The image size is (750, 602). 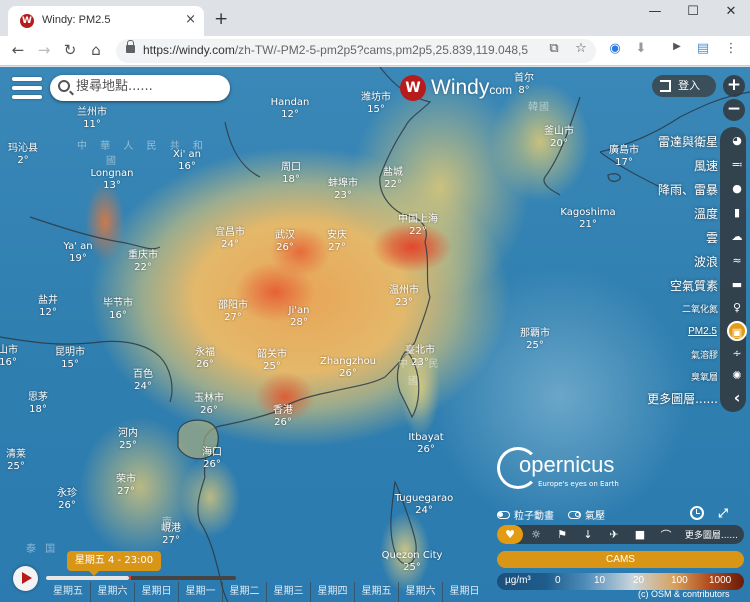 What do you see at coordinates (718, 376) in the screenshot?
I see `layer-item-ozone: 臭氧層 ✺` at bounding box center [718, 376].